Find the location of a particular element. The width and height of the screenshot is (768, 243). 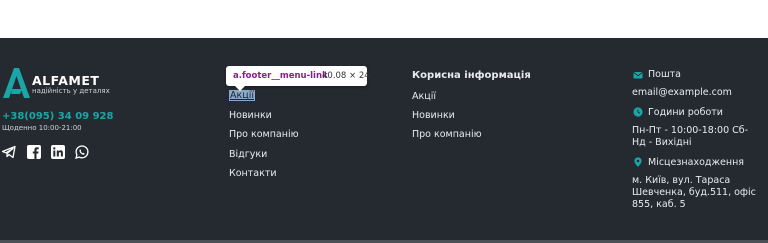

devtools-element-tooltip: a.footer__menu-link 40.08 × 24 is located at coordinates (298, 76).